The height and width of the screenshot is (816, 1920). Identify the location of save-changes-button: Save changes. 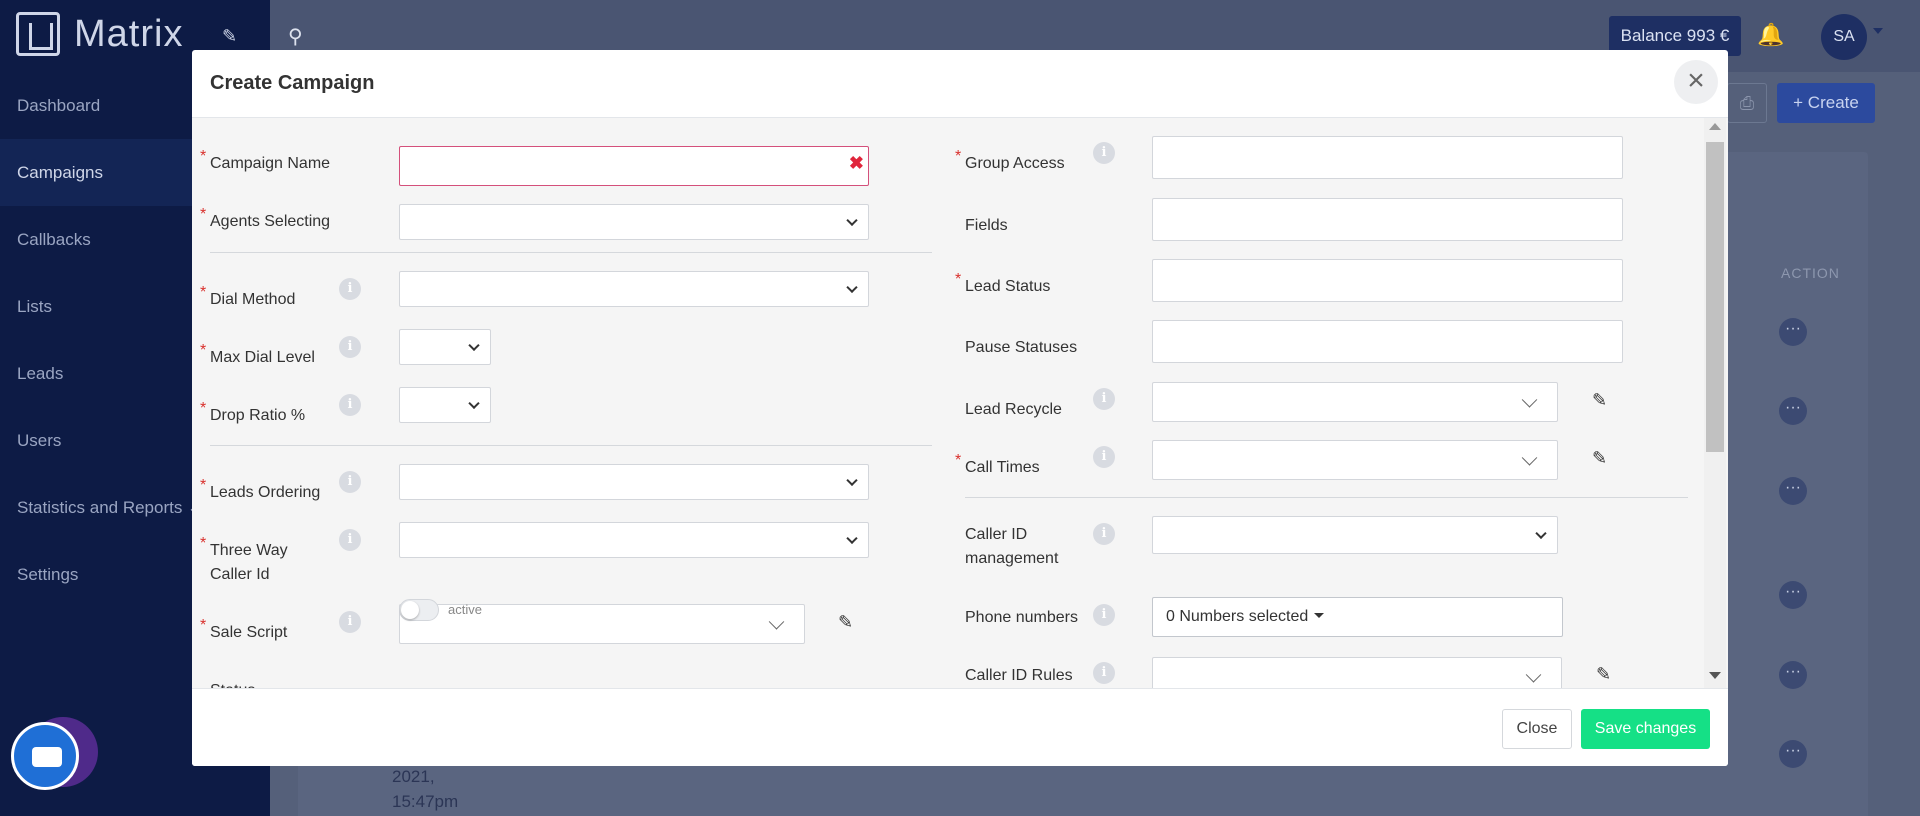
(1645, 729).